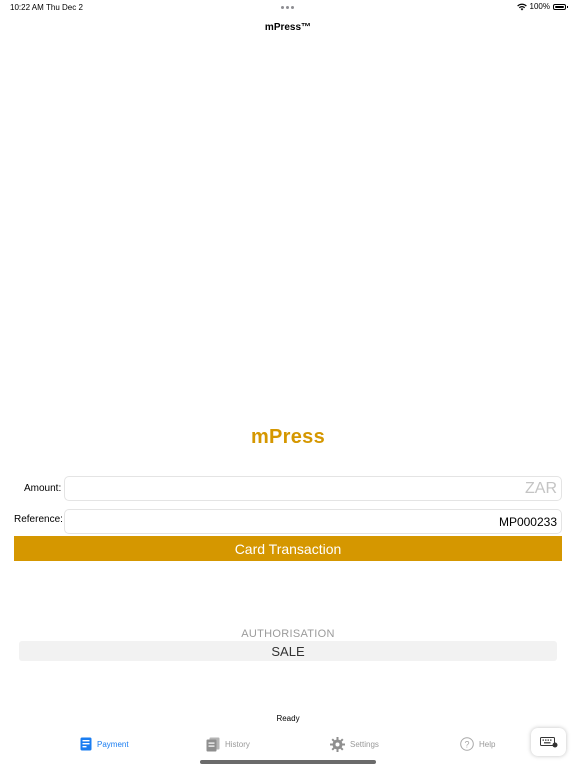 The height and width of the screenshot is (768, 576). Describe the element at coordinates (477, 744) in the screenshot. I see `tab-help: ? Help` at that location.